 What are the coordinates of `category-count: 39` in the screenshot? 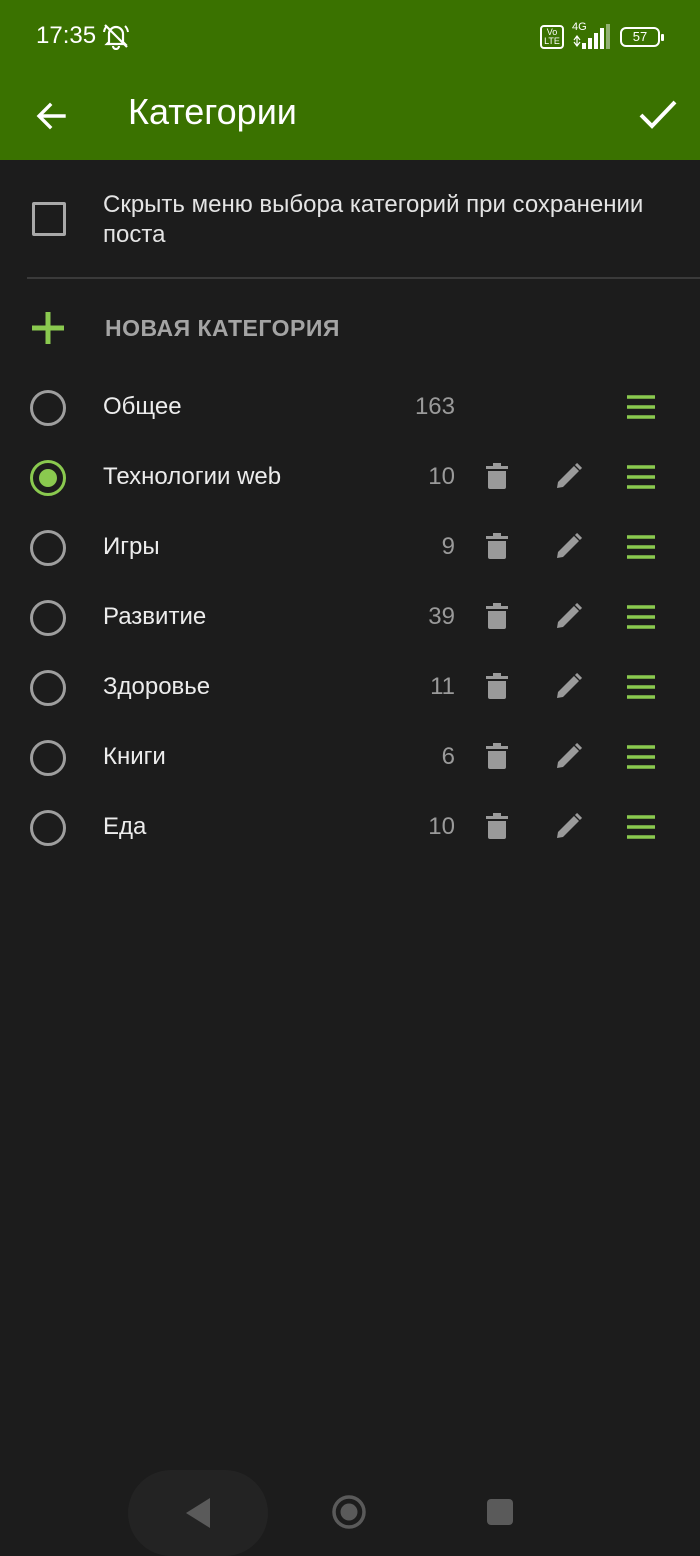 It's located at (441, 616).